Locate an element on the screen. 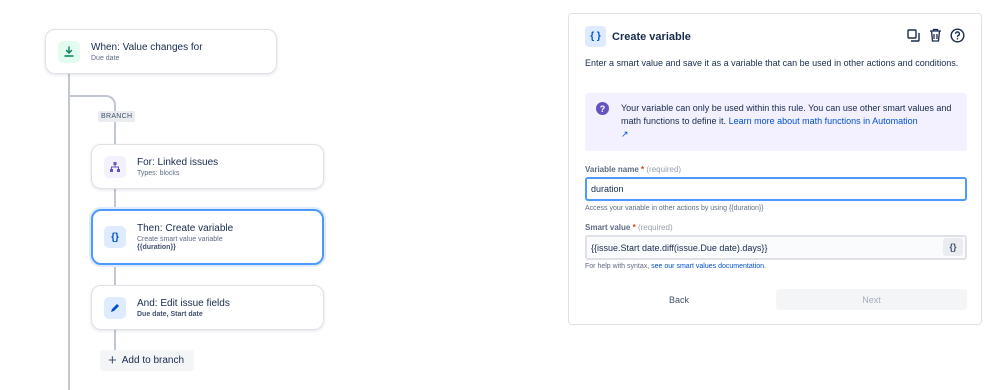 This screenshot has width=998, height=390. variable-name-value: duration is located at coordinates (607, 189).